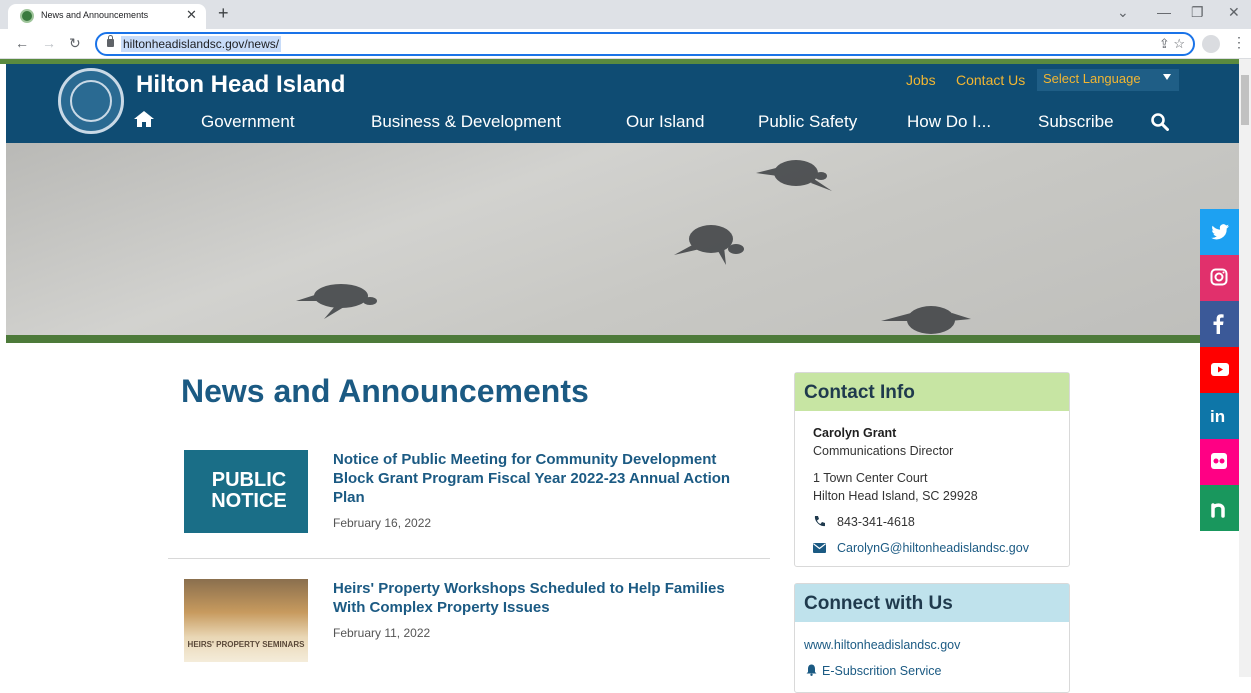  I want to click on profile-avatar, so click(1211, 44).